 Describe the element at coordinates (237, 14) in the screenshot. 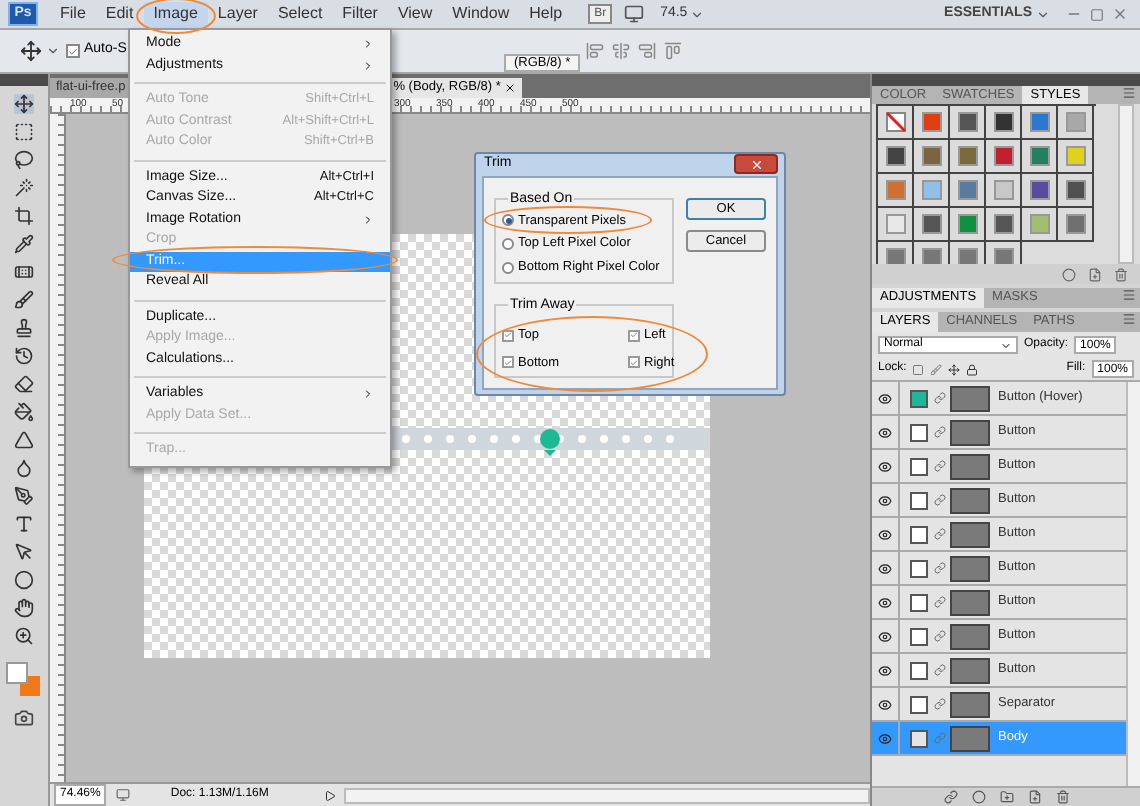

I see `menu-item: Layer` at that location.